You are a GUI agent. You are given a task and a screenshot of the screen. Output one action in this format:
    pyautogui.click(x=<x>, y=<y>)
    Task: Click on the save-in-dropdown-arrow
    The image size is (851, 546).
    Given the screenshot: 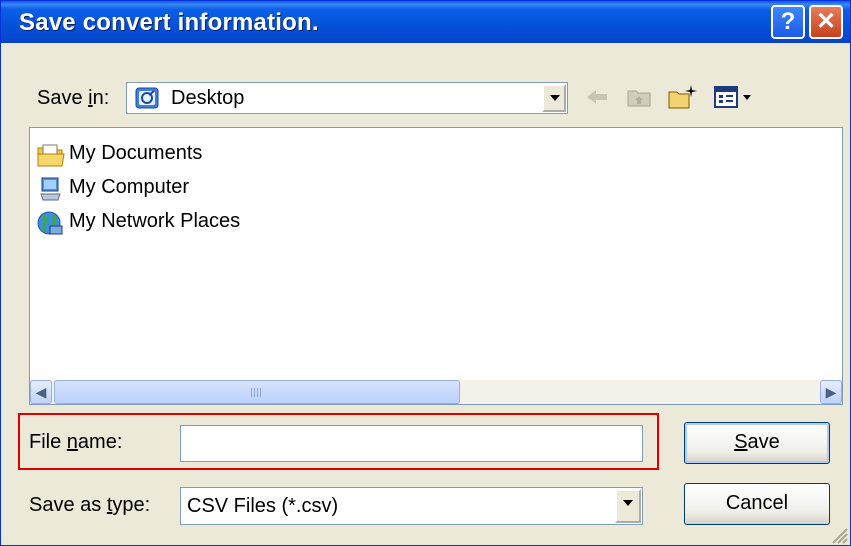 What is the action you would take?
    pyautogui.click(x=554, y=98)
    